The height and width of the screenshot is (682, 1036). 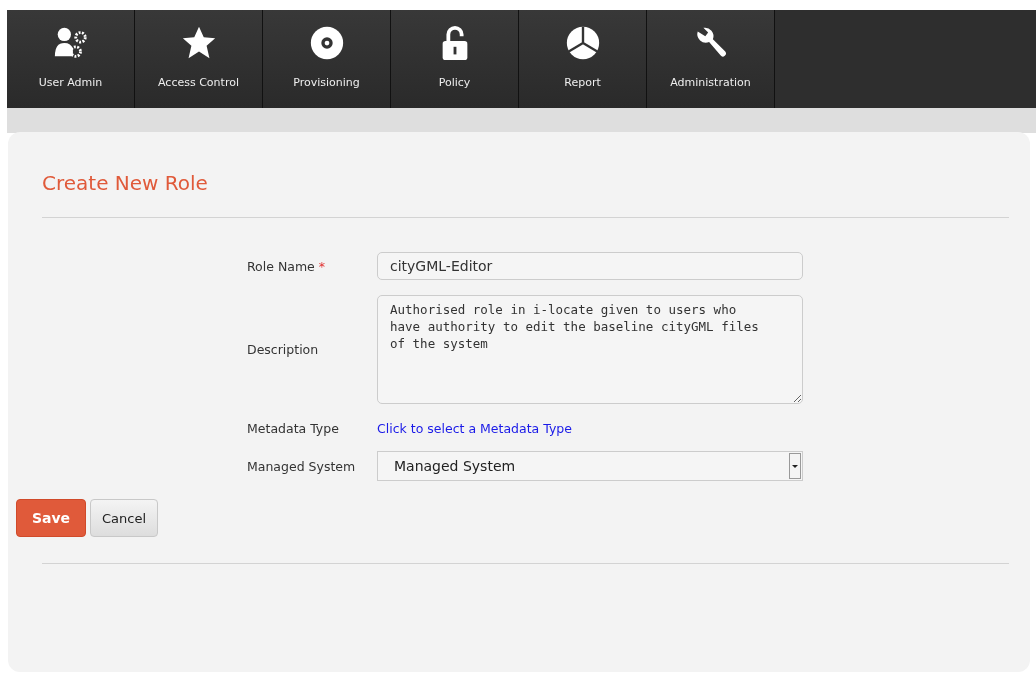 I want to click on nav-item: User Admin, so click(x=71, y=59).